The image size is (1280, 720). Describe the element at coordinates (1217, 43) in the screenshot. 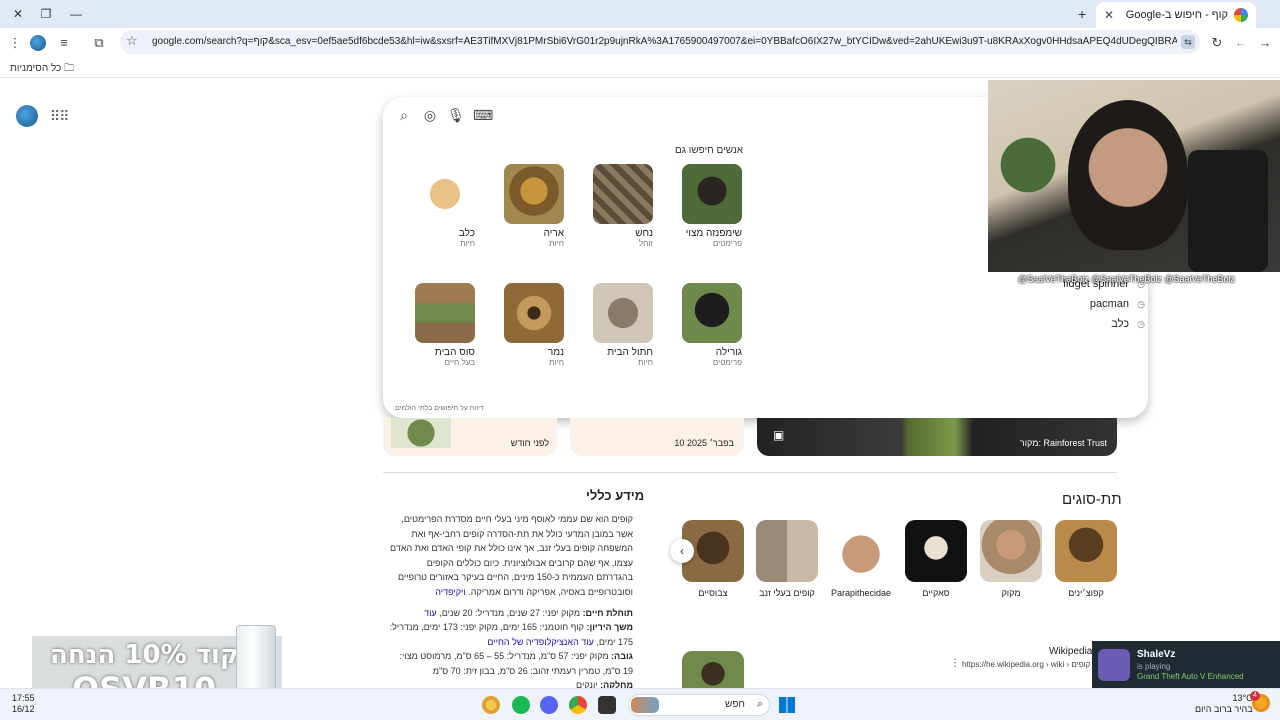

I see `reload-icon: ↻` at that location.